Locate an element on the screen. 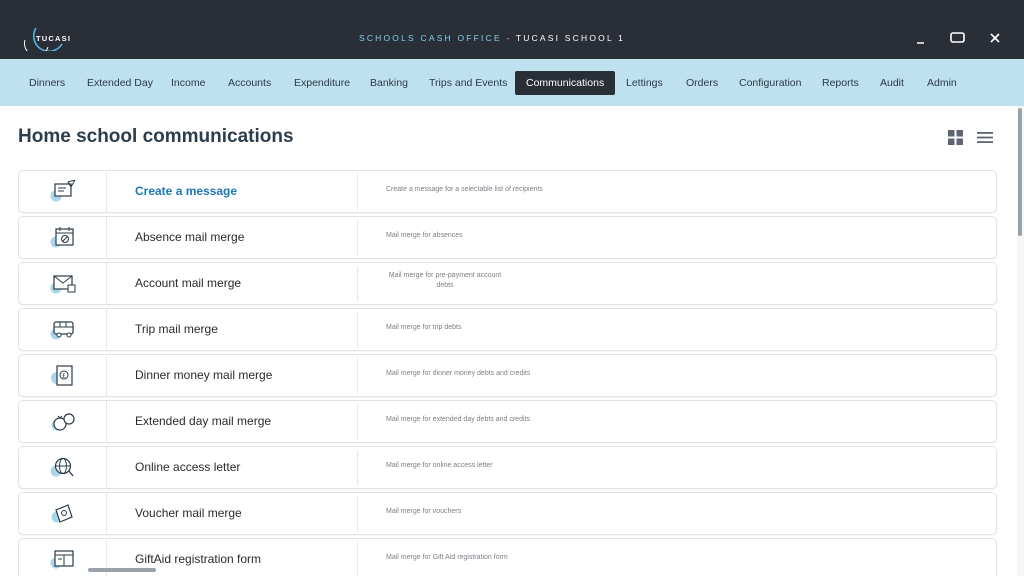 This screenshot has height=576, width=1024. compose-message-icon is located at coordinates (63, 191).